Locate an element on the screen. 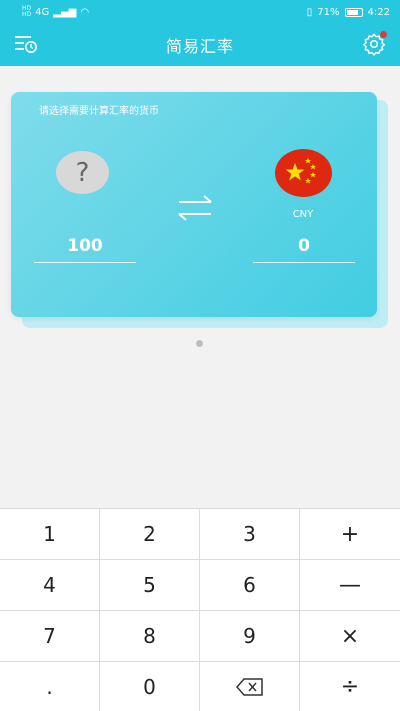  battery-percent: 71% is located at coordinates (328, 12).